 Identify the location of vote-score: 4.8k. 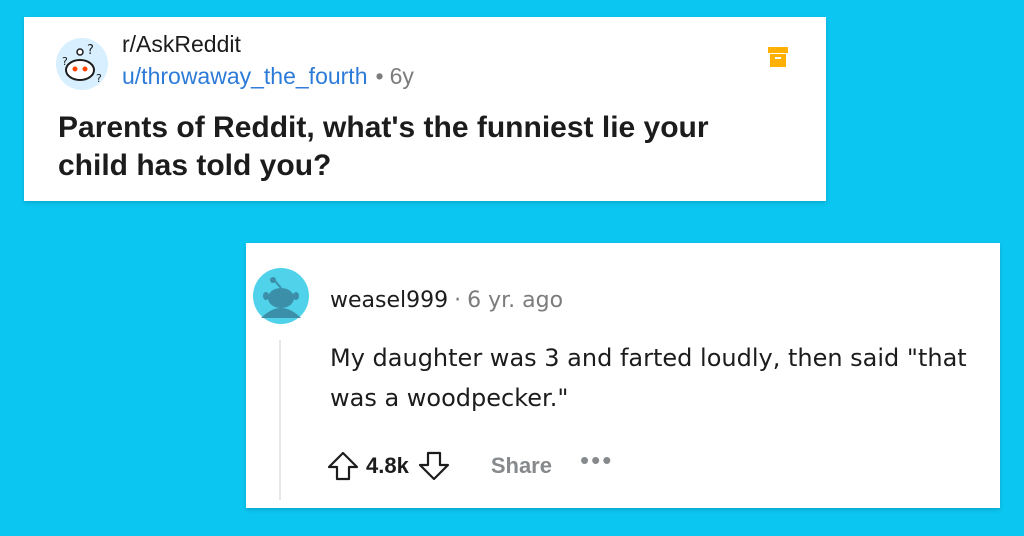
(387, 465).